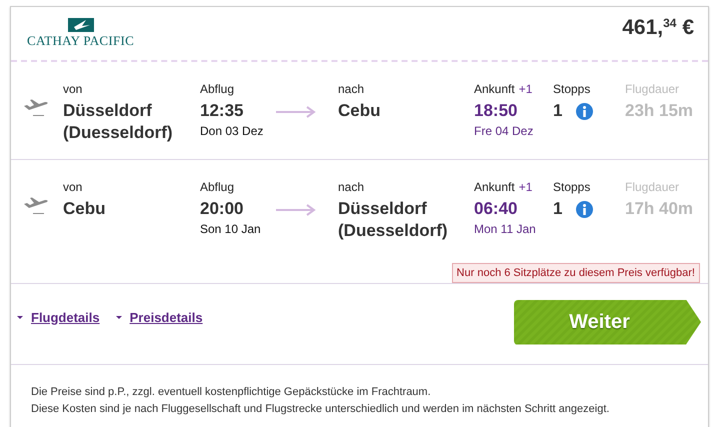 The image size is (719, 427). I want to click on price-note: Die Preise sind p.P., zzgl. eventuell kostenpflichtige Gepäckstücke im Frachtraum., so click(231, 392).